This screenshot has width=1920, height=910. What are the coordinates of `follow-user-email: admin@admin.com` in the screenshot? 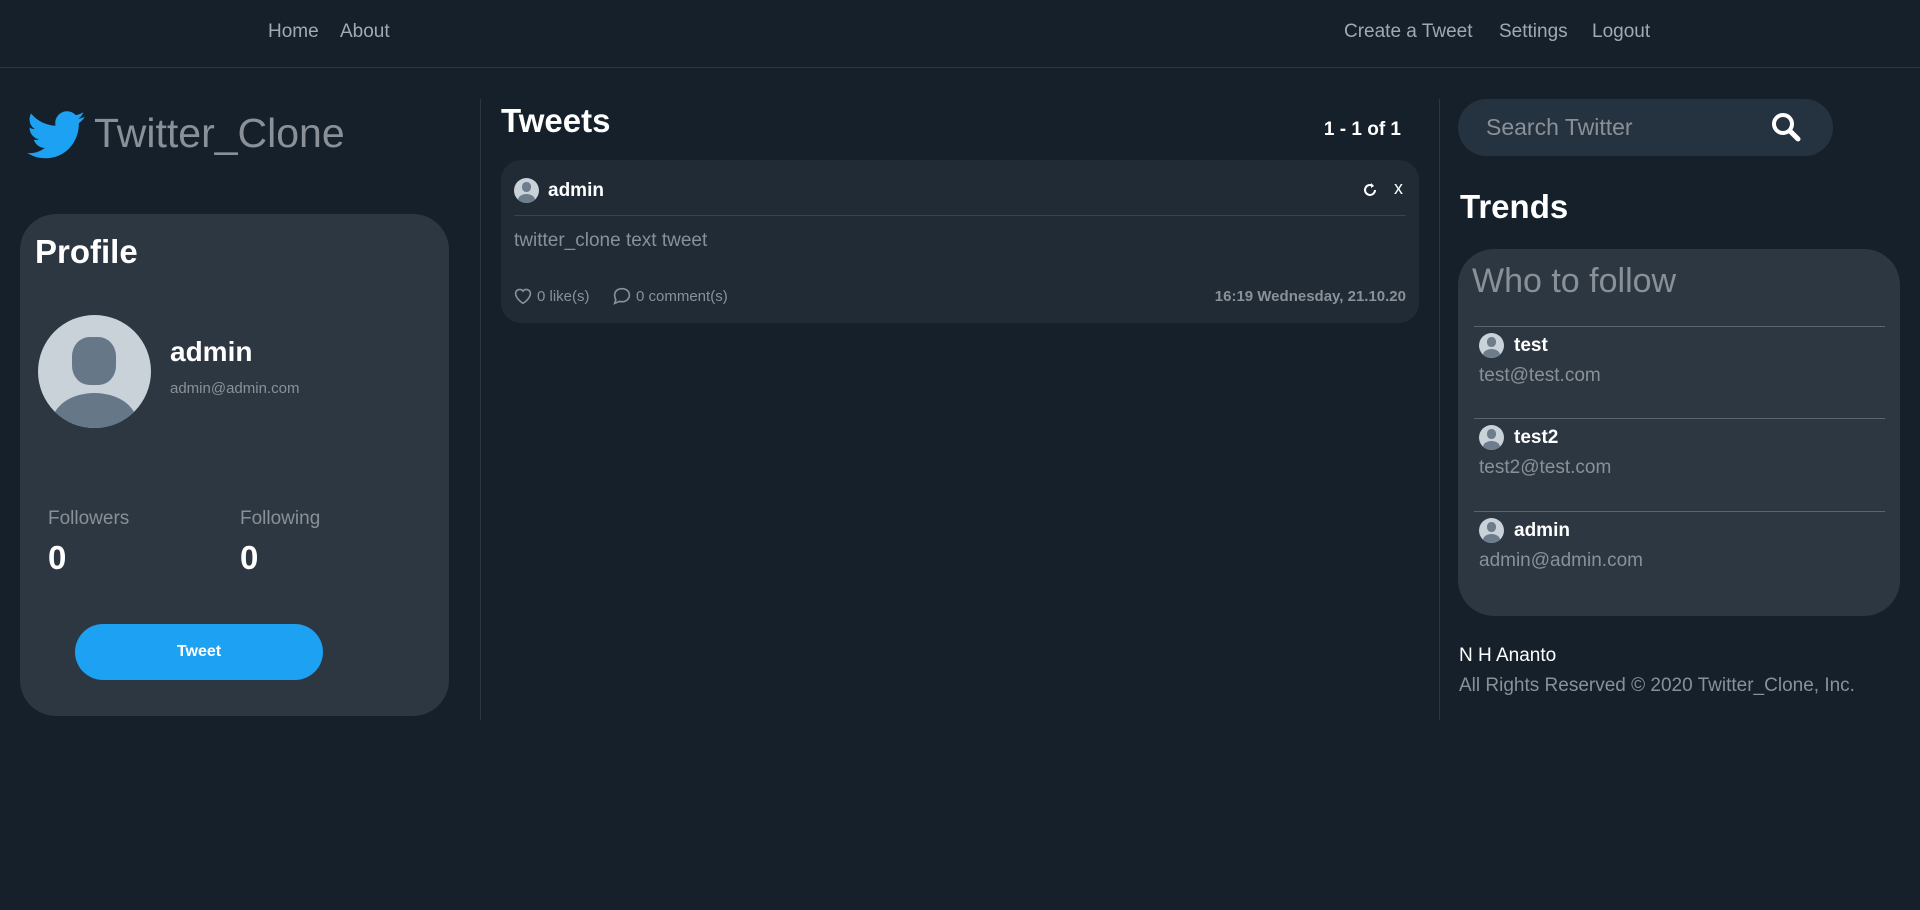 It's located at (1561, 560).